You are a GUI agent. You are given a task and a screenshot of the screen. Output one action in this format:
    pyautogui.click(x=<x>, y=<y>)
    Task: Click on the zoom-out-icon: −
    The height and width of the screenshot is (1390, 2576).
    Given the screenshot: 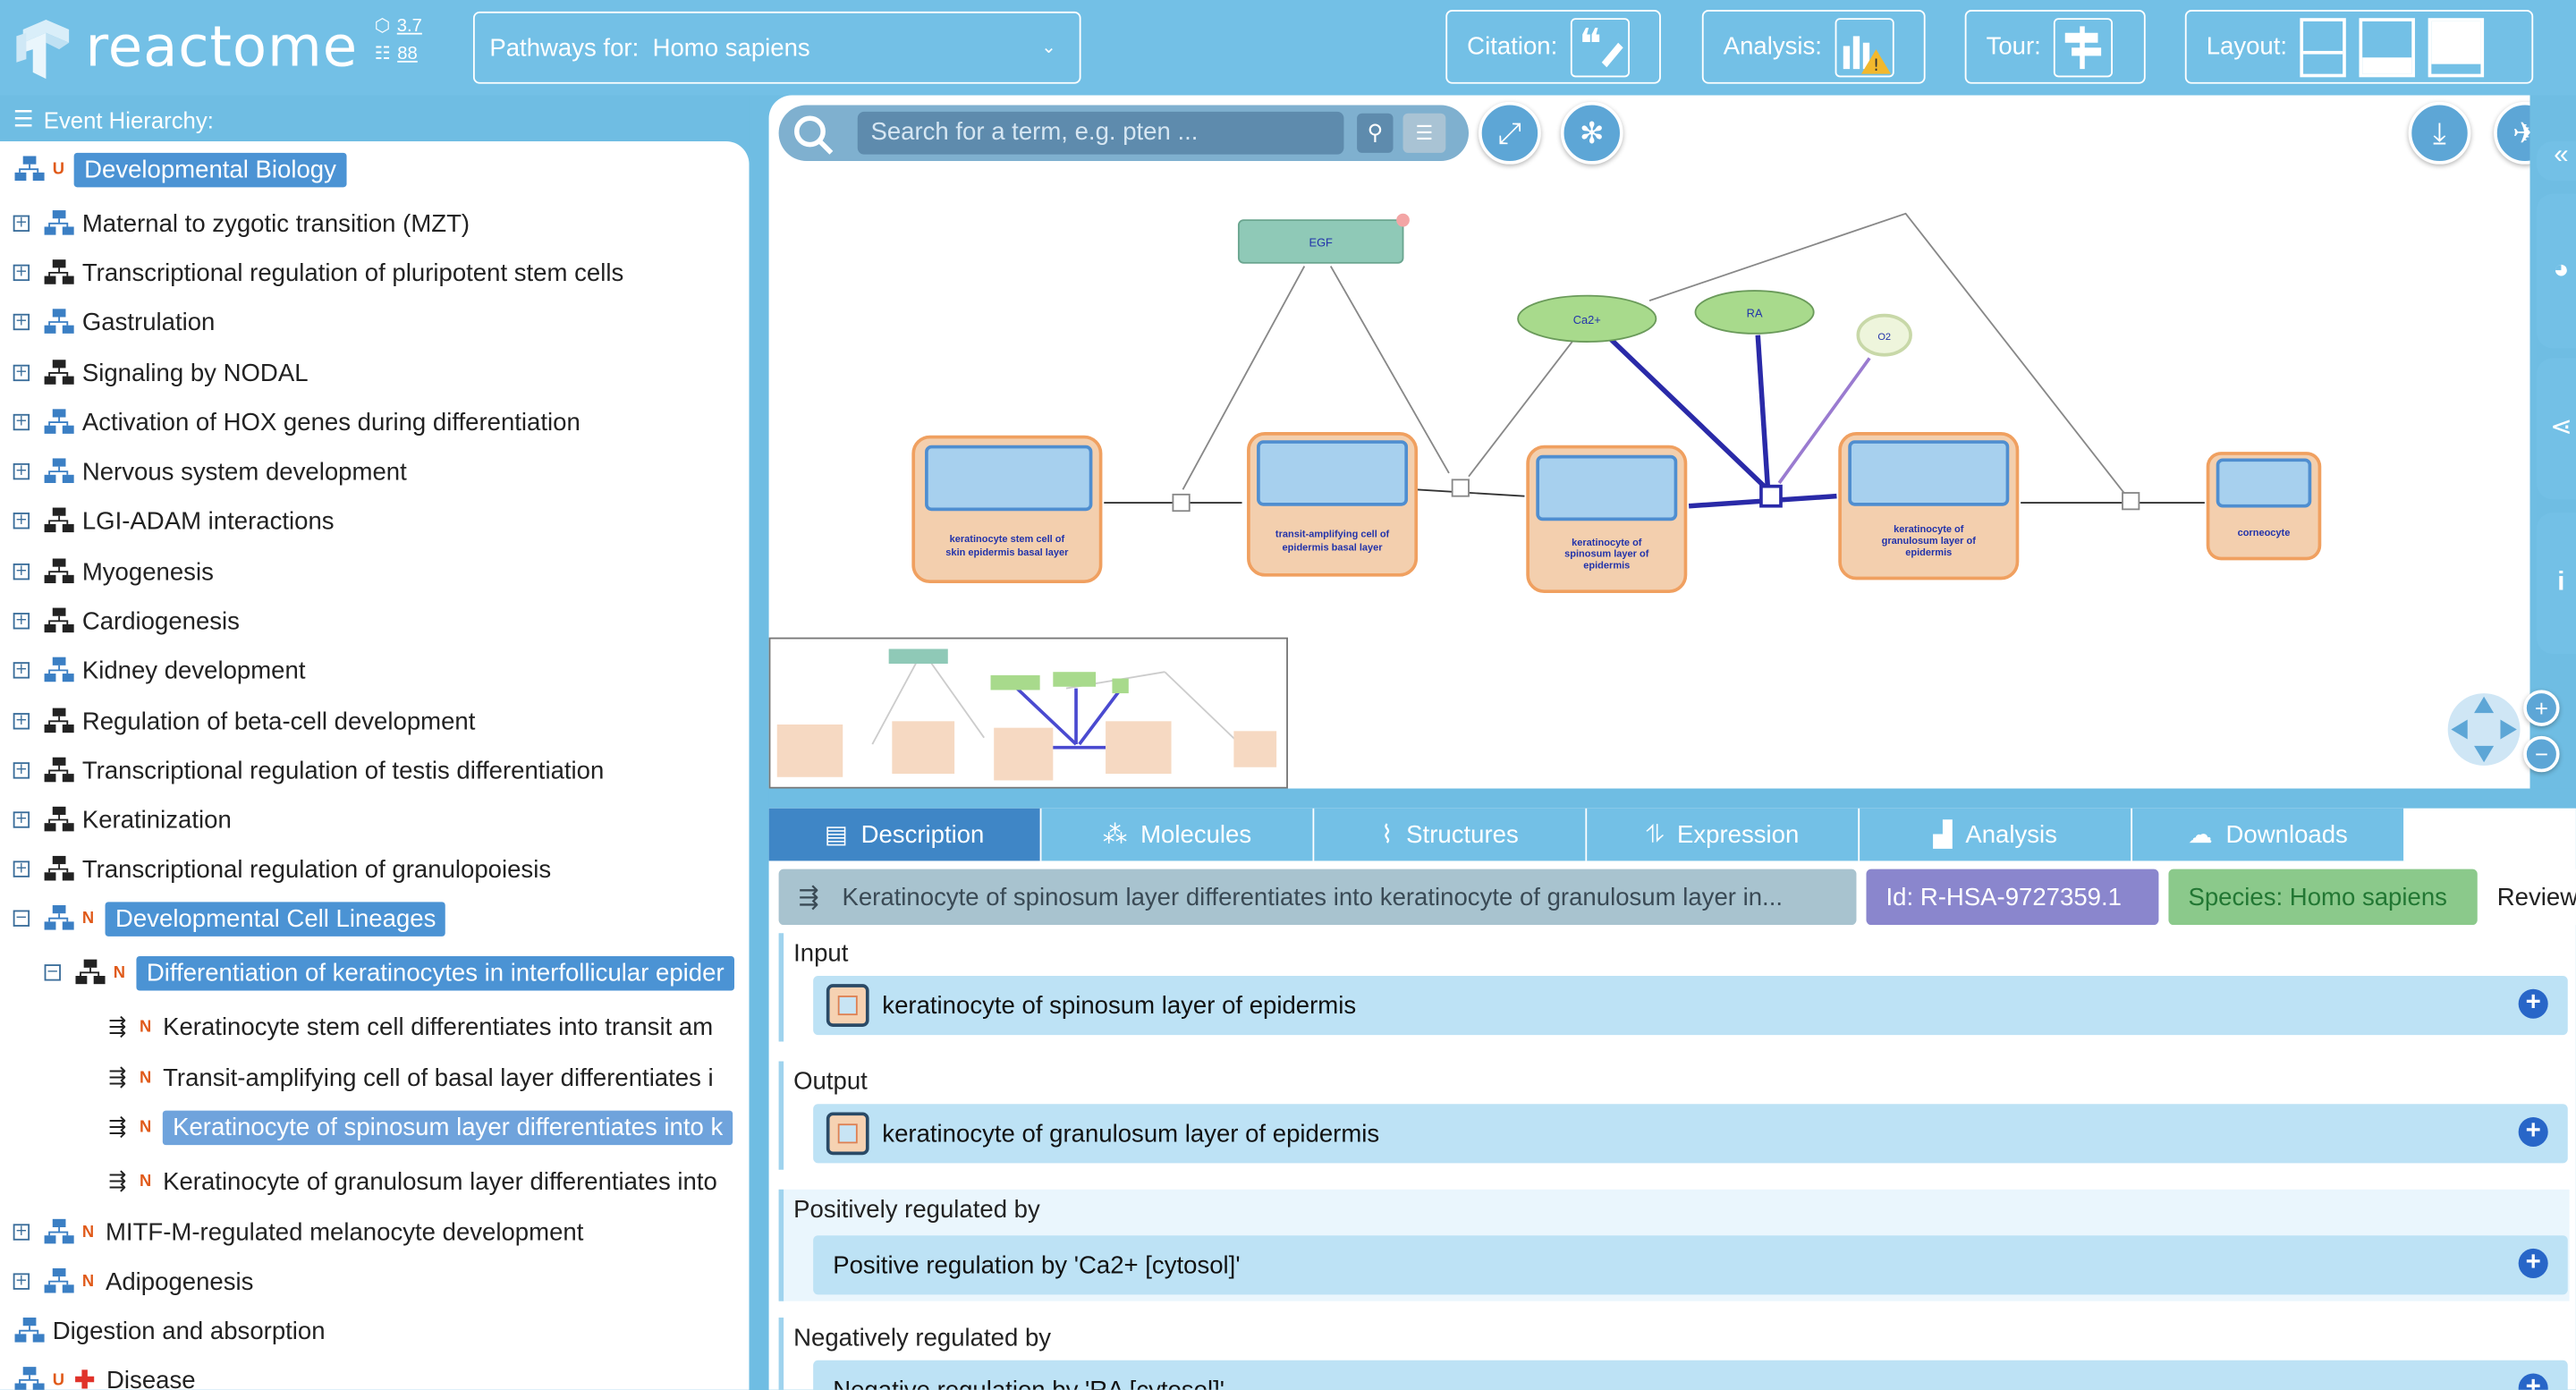 What is the action you would take?
    pyautogui.click(x=2541, y=754)
    